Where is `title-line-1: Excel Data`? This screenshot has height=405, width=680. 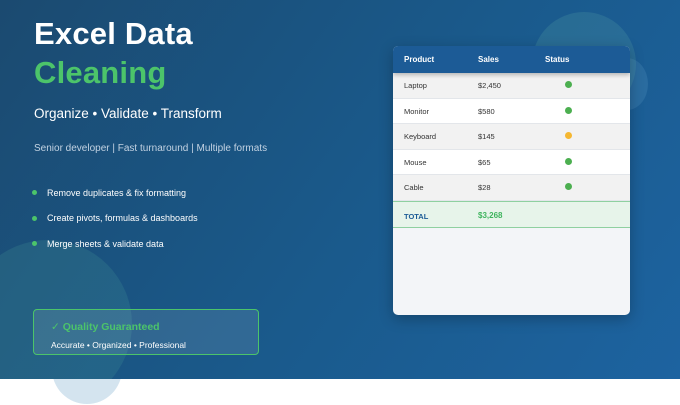
title-line-1: Excel Data is located at coordinates (113, 33).